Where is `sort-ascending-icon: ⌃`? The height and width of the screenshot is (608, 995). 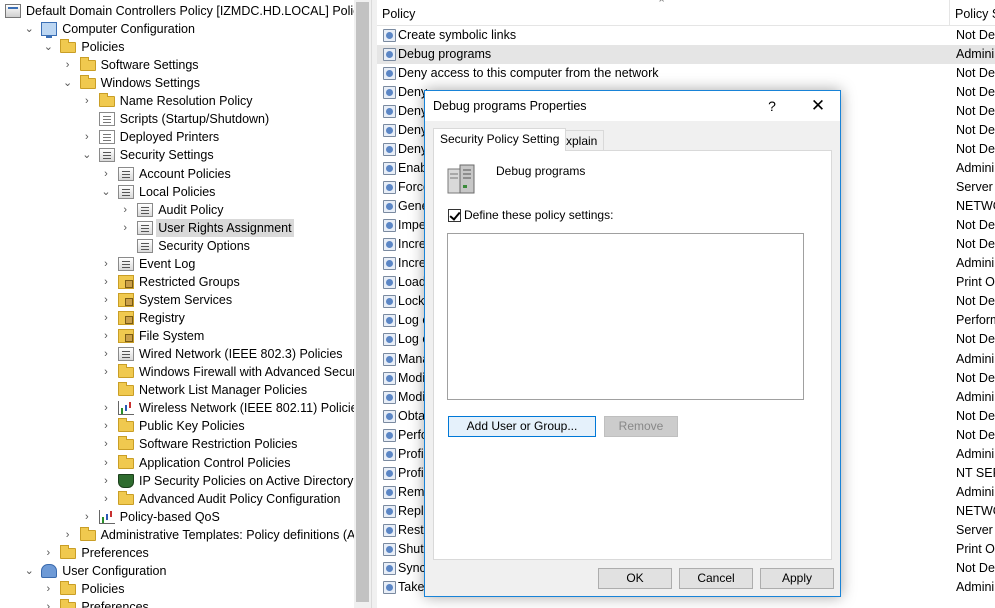 sort-ascending-icon: ⌃ is located at coordinates (662, 5).